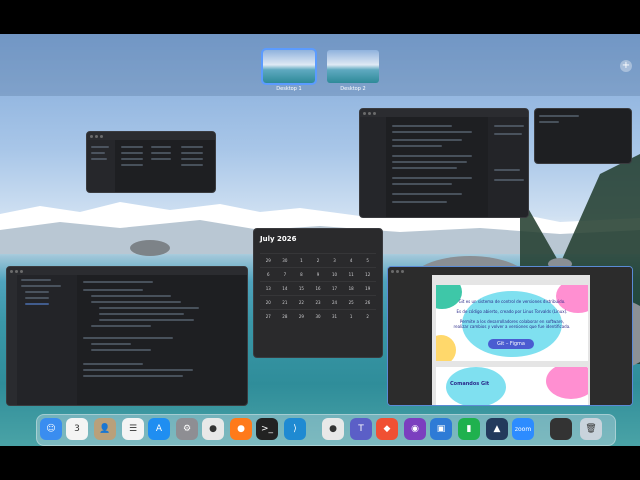 The height and width of the screenshot is (480, 640). Describe the element at coordinates (367, 288) in the screenshot. I see `calendar-day: 19` at that location.